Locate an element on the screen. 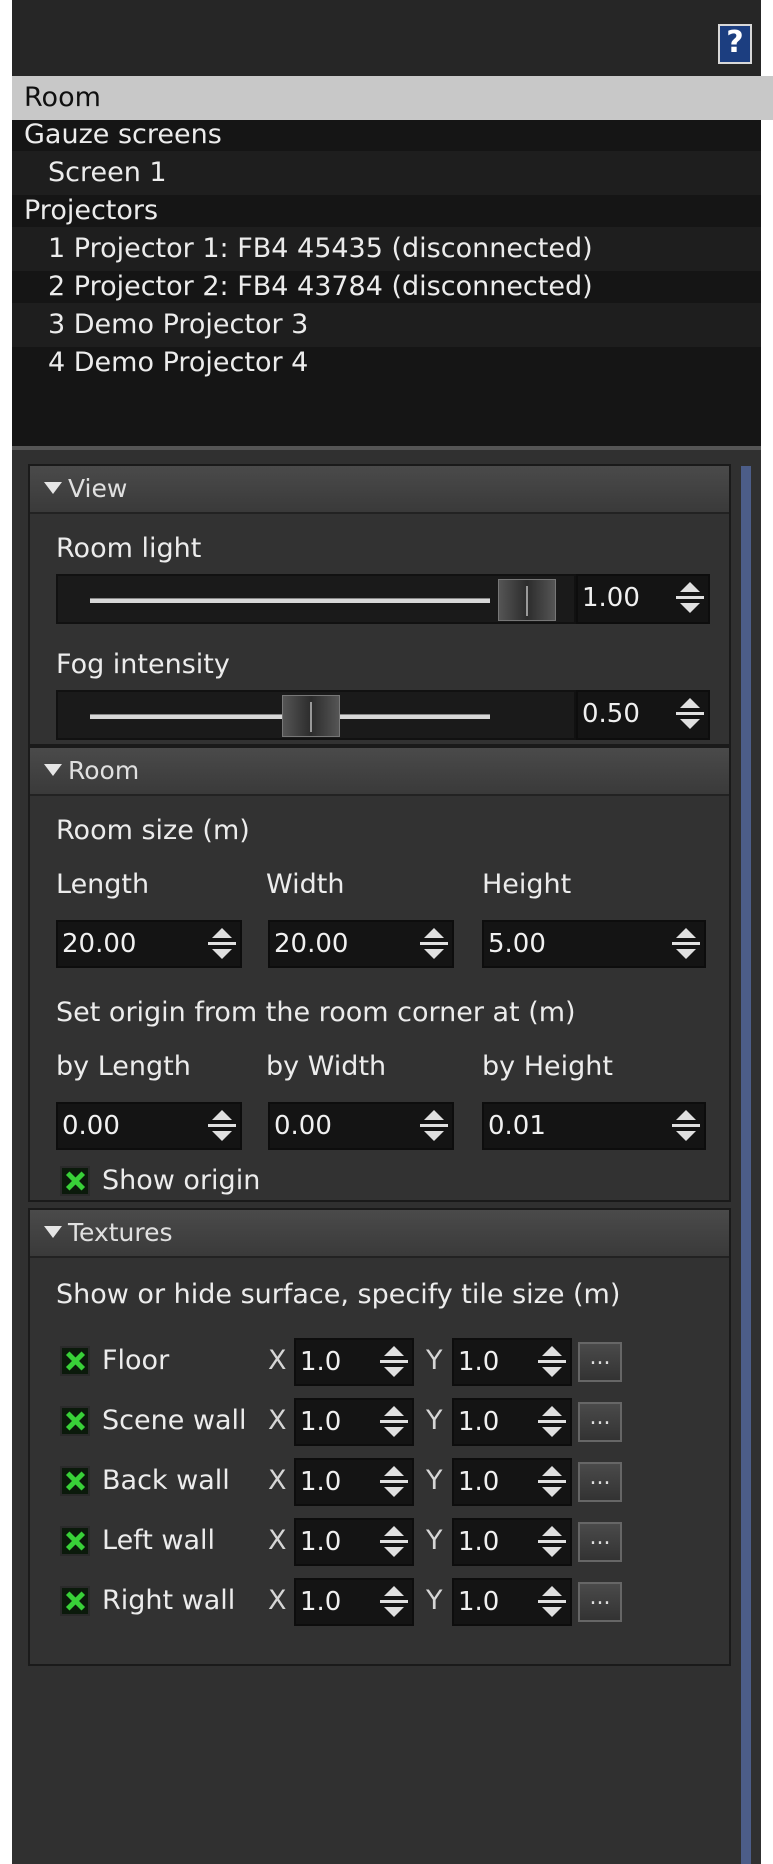  spinbox-value: 1.00 is located at coordinates (611, 598).